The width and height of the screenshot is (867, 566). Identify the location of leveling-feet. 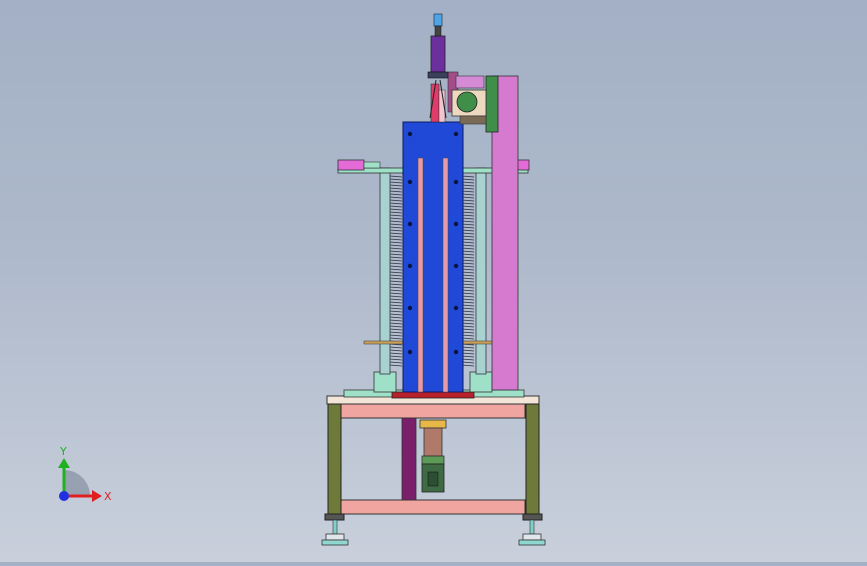
(433, 532).